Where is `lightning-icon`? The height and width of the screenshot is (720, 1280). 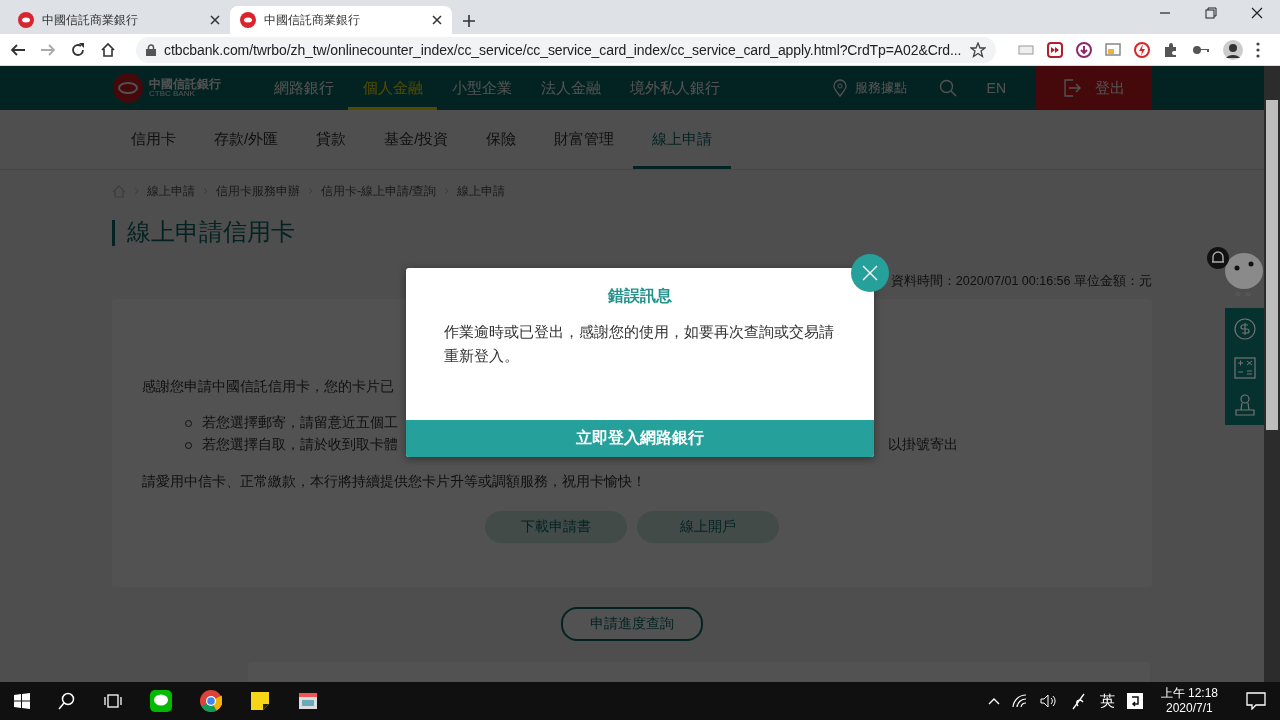
lightning-icon is located at coordinates (1142, 49).